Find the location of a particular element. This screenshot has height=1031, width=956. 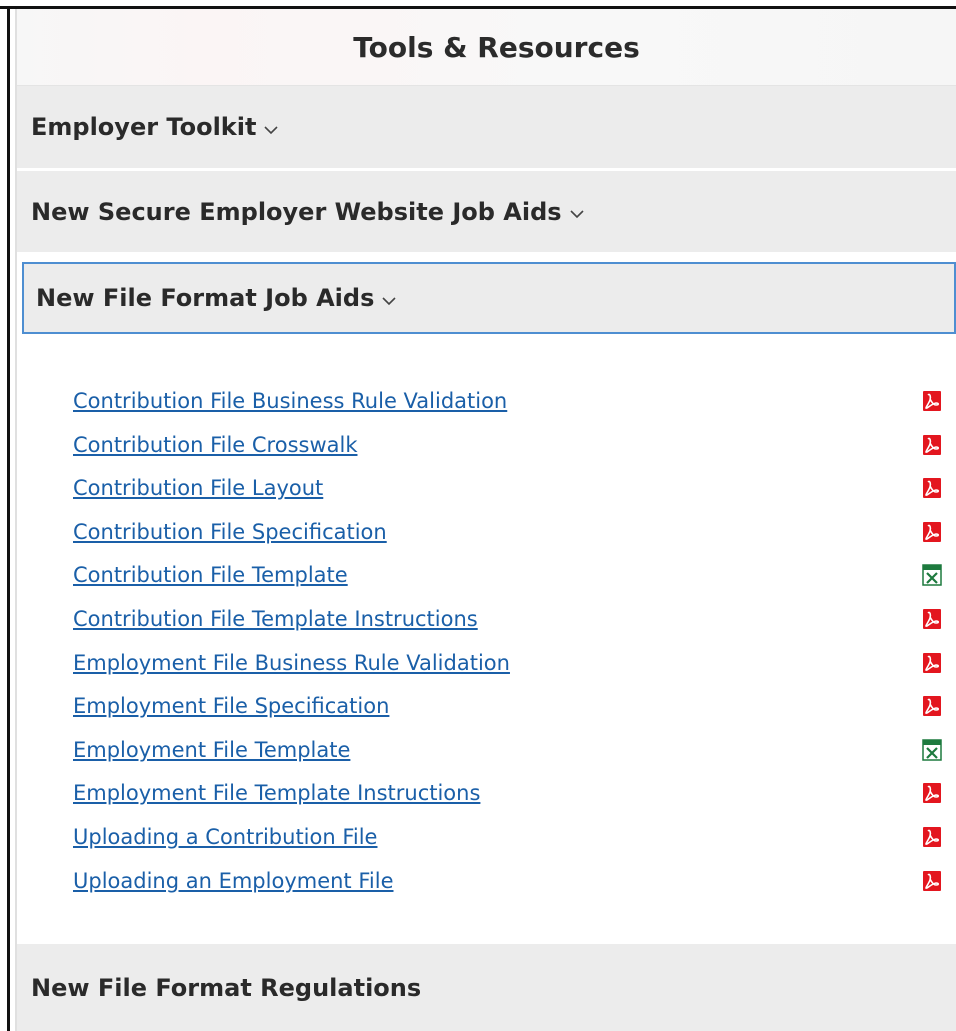

job-aid-link: Employment File Template Instructions is located at coordinates (276, 793).